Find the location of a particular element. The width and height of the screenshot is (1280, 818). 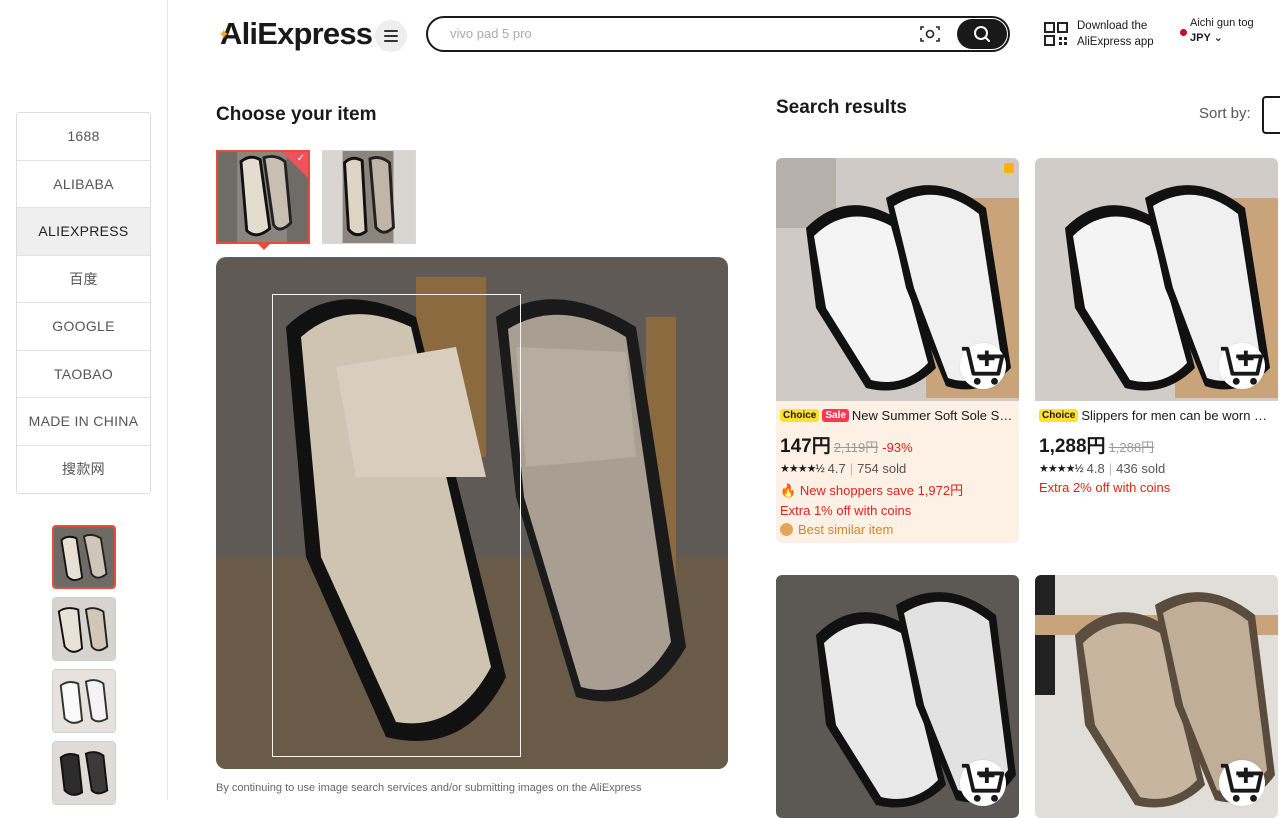

image-search-icon is located at coordinates (930, 34).